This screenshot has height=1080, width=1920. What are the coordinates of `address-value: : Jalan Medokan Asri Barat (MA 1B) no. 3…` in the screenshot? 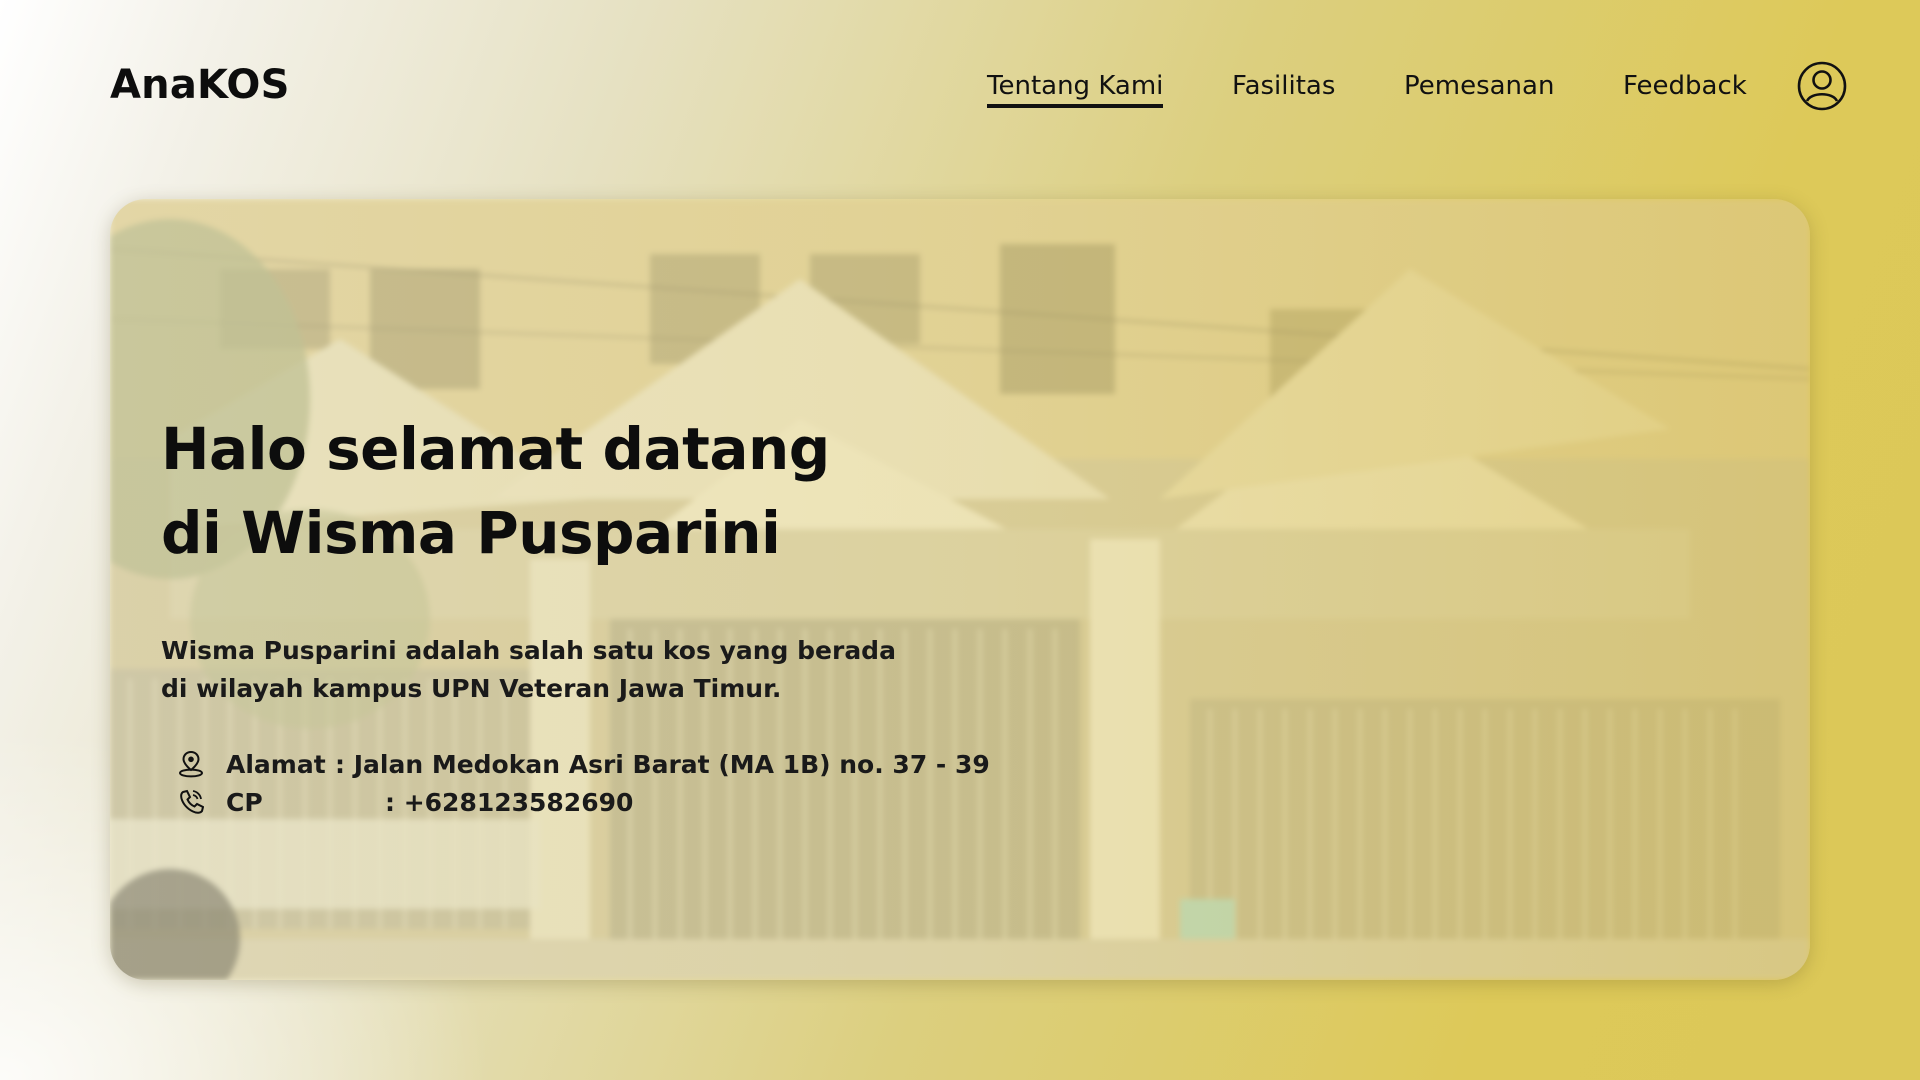 It's located at (662, 764).